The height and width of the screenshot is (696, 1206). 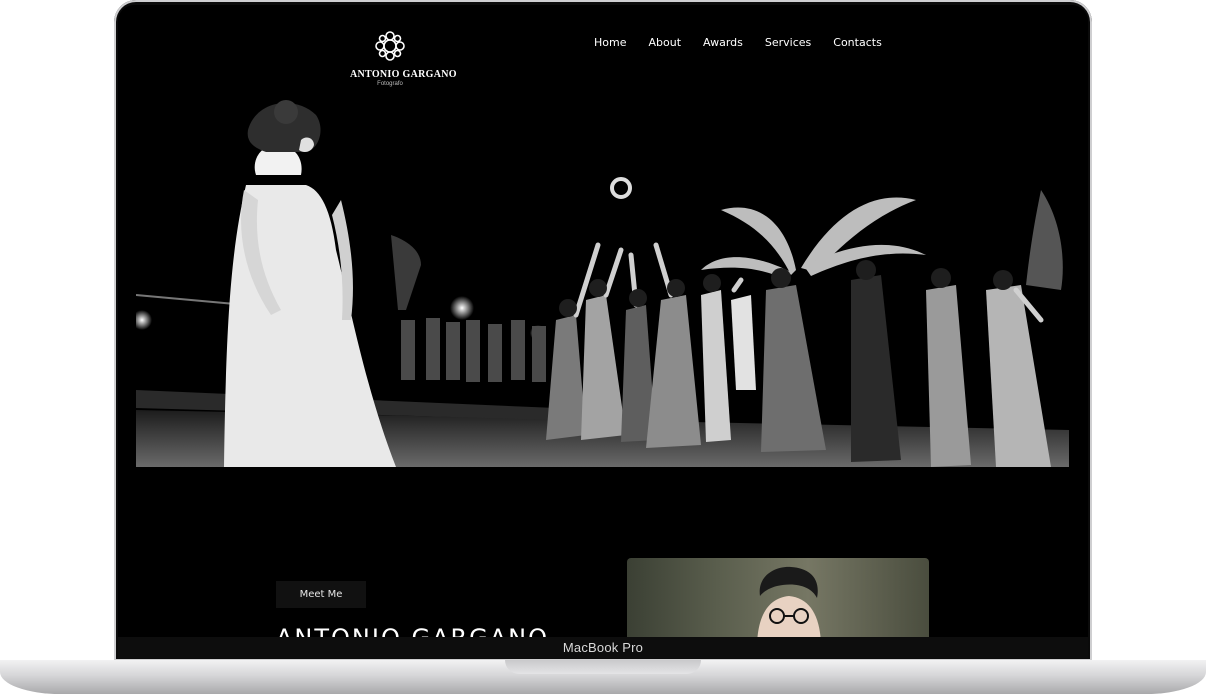 I want to click on laptop-chin: MacBook Pro, so click(x=603, y=647).